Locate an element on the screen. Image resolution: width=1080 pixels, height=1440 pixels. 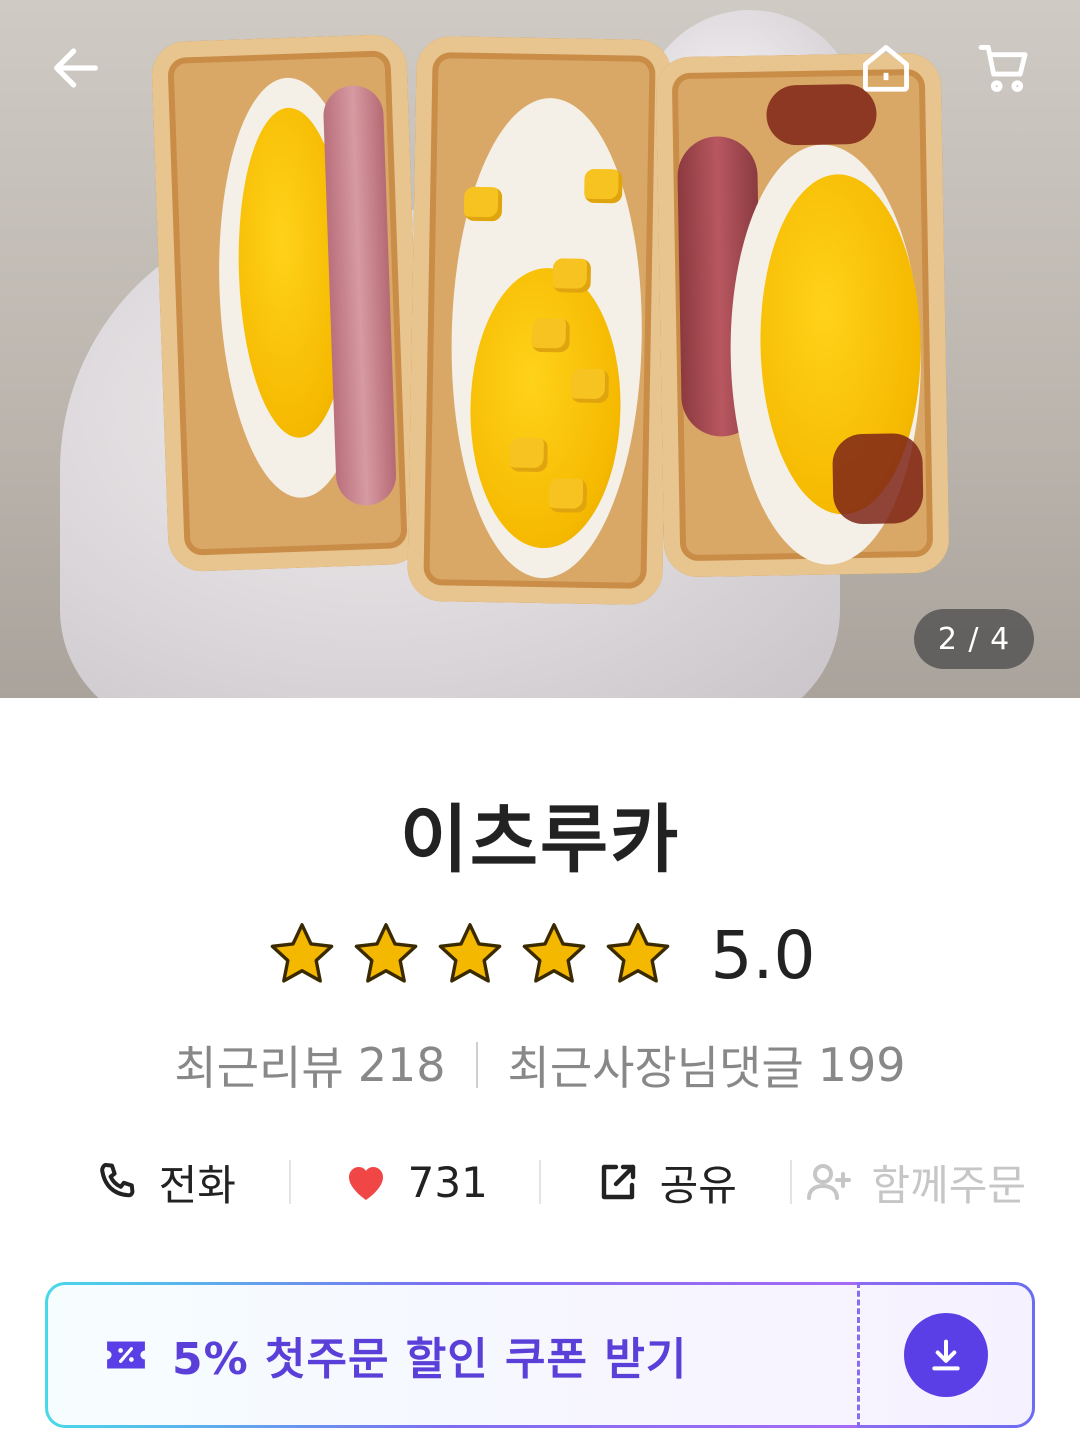
coupon-label: 5% 첫주문 할인 쿠폰 받기 is located at coordinates (430, 1359).